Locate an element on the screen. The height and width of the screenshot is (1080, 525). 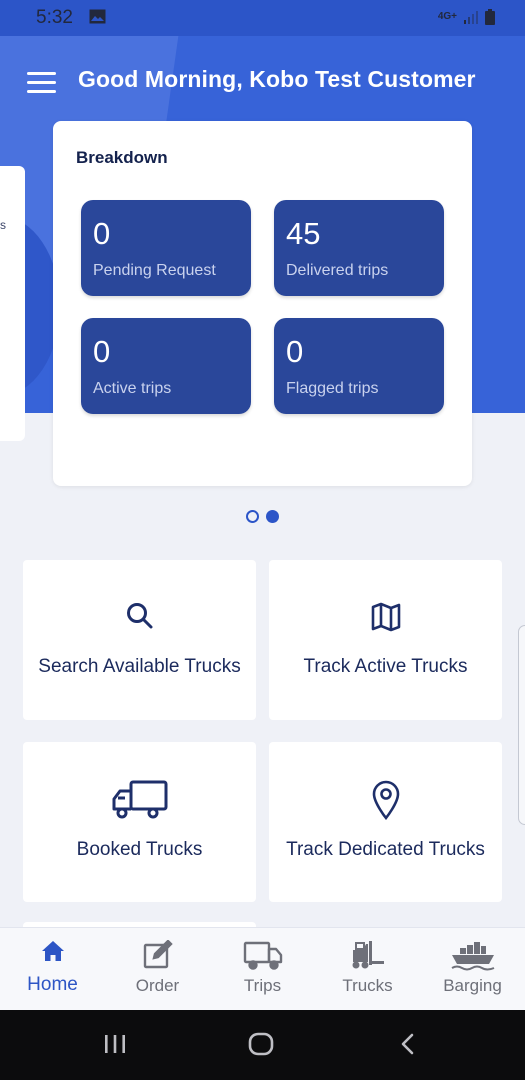
signal-icon is located at coordinates (471, 17).